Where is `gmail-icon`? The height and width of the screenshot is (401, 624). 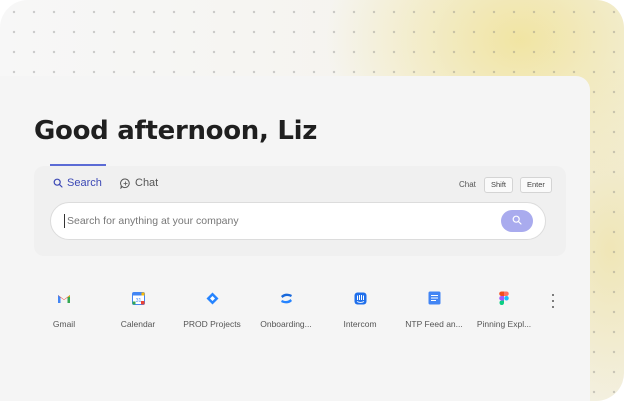
gmail-icon is located at coordinates (64, 298).